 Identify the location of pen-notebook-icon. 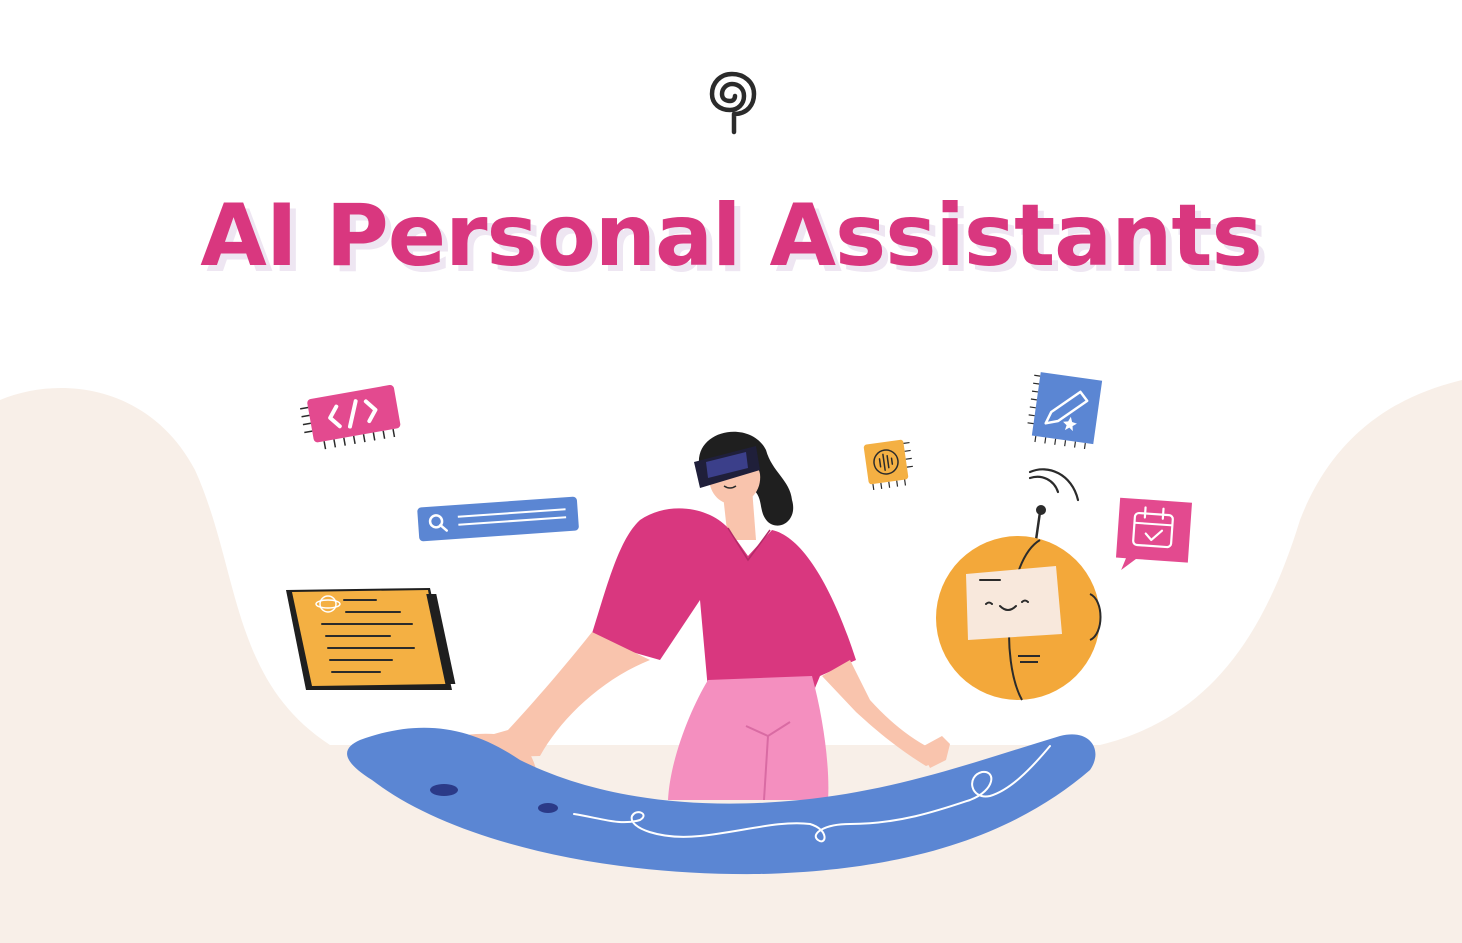
(1065, 411).